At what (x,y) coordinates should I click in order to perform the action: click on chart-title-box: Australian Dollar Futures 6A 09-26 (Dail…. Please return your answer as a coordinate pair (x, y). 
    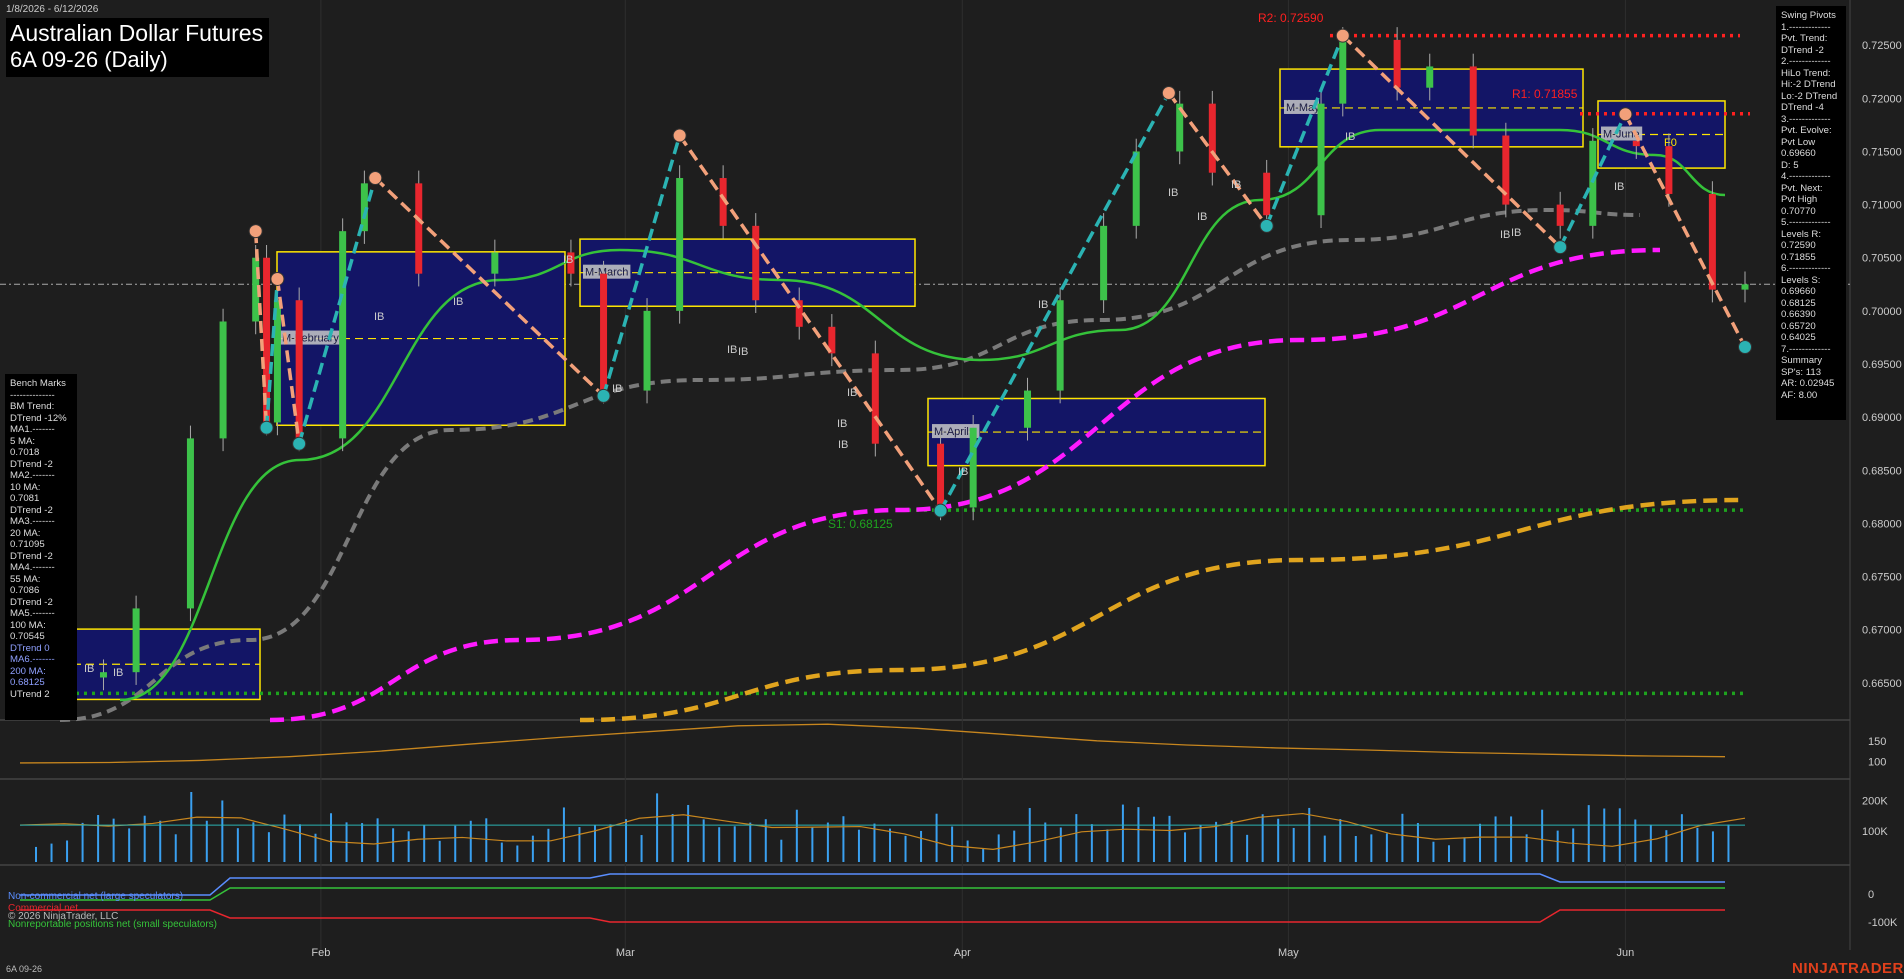
    Looking at the image, I should click on (138, 47).